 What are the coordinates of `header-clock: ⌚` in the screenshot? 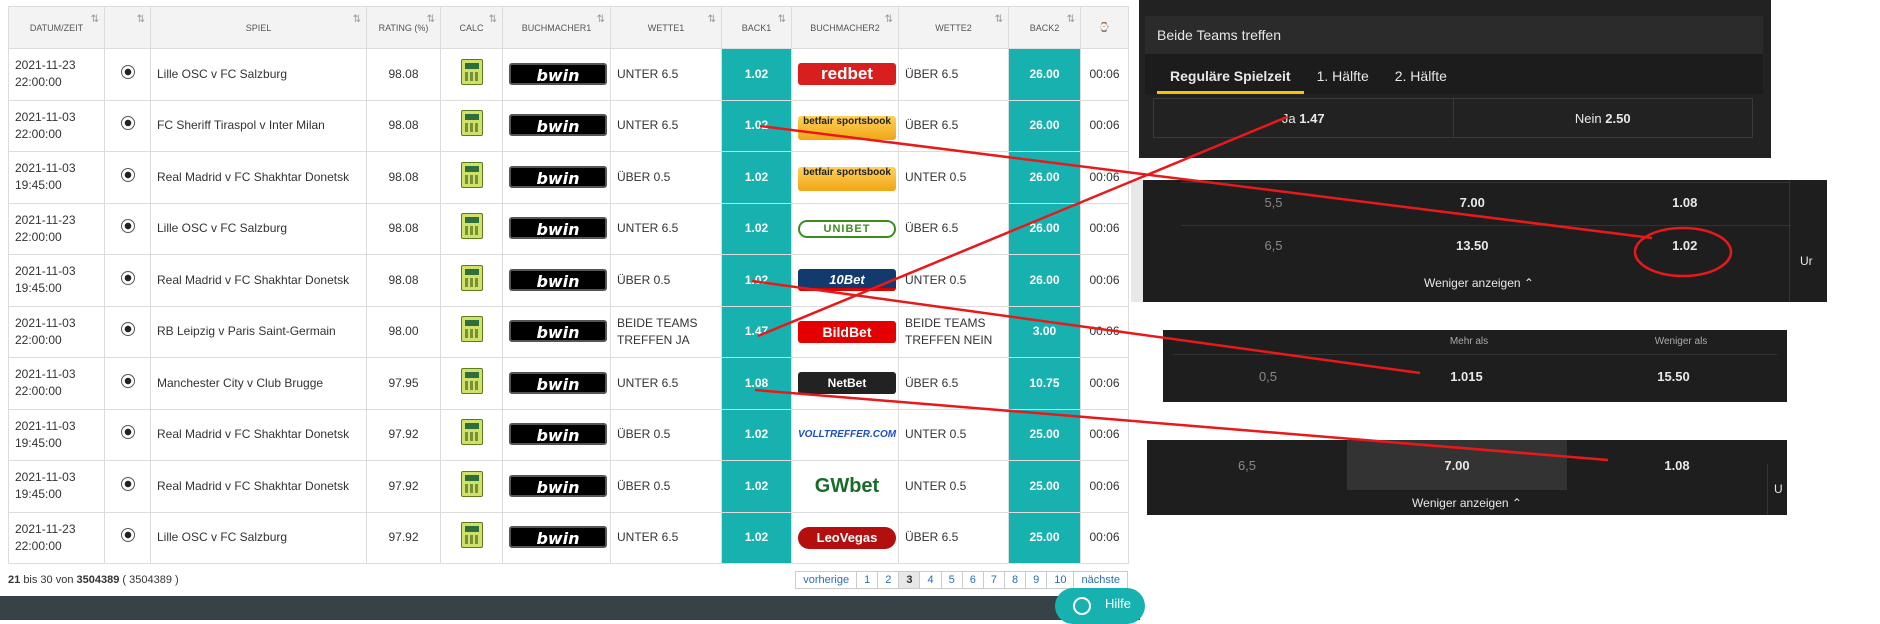 It's located at (1104, 27).